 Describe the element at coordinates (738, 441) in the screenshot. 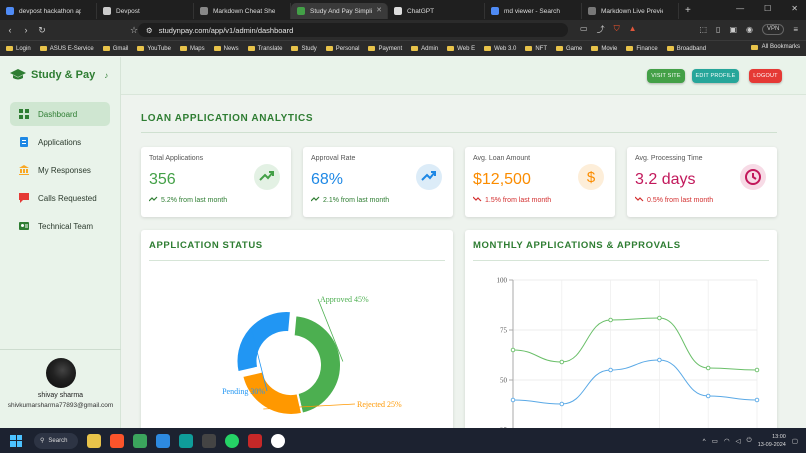

I see `volume-icon: ◁` at that location.